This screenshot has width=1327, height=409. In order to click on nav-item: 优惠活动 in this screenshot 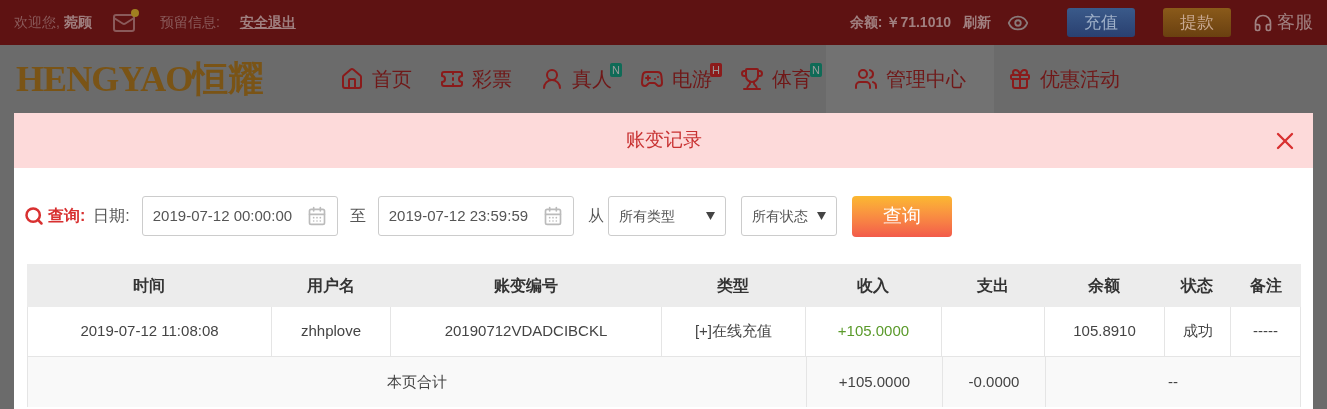, I will do `click(1064, 79)`.